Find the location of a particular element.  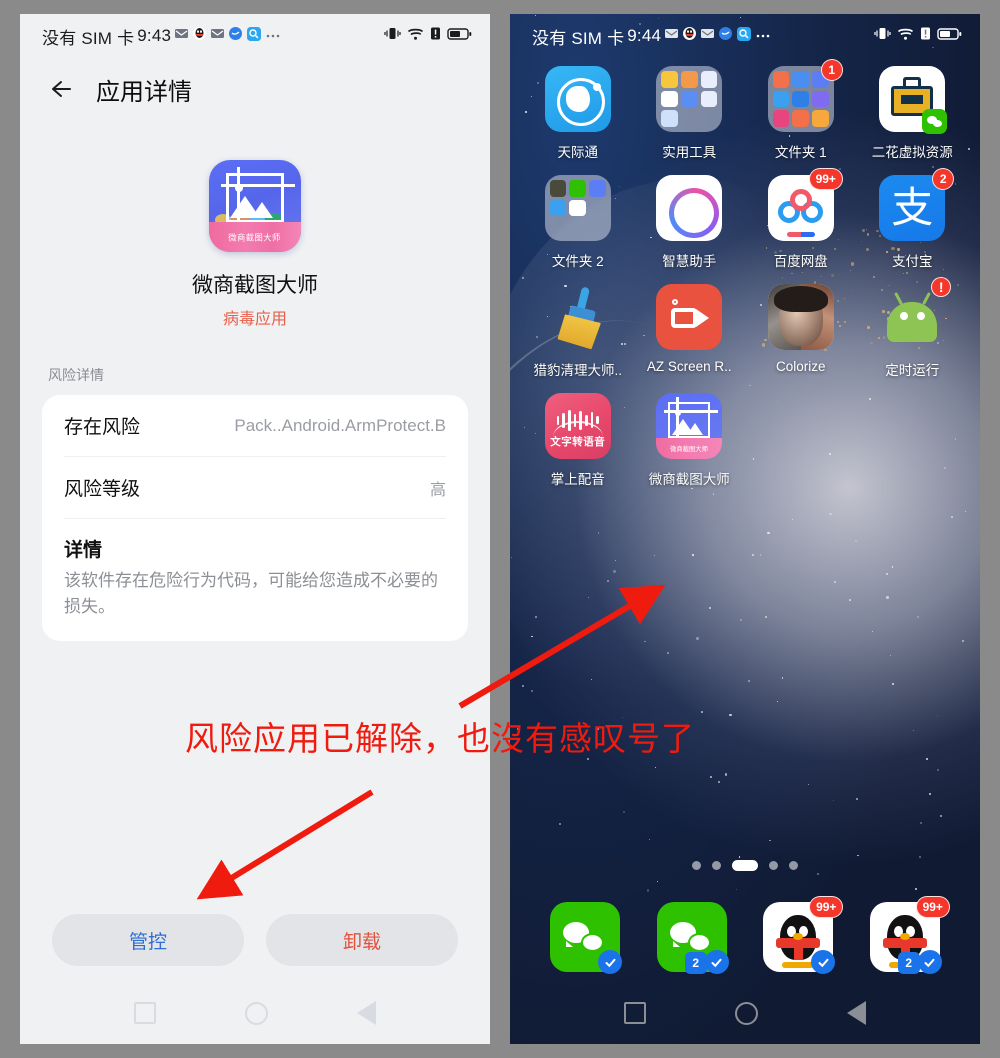

app-label: 微商截图大师 is located at coordinates (689, 479).